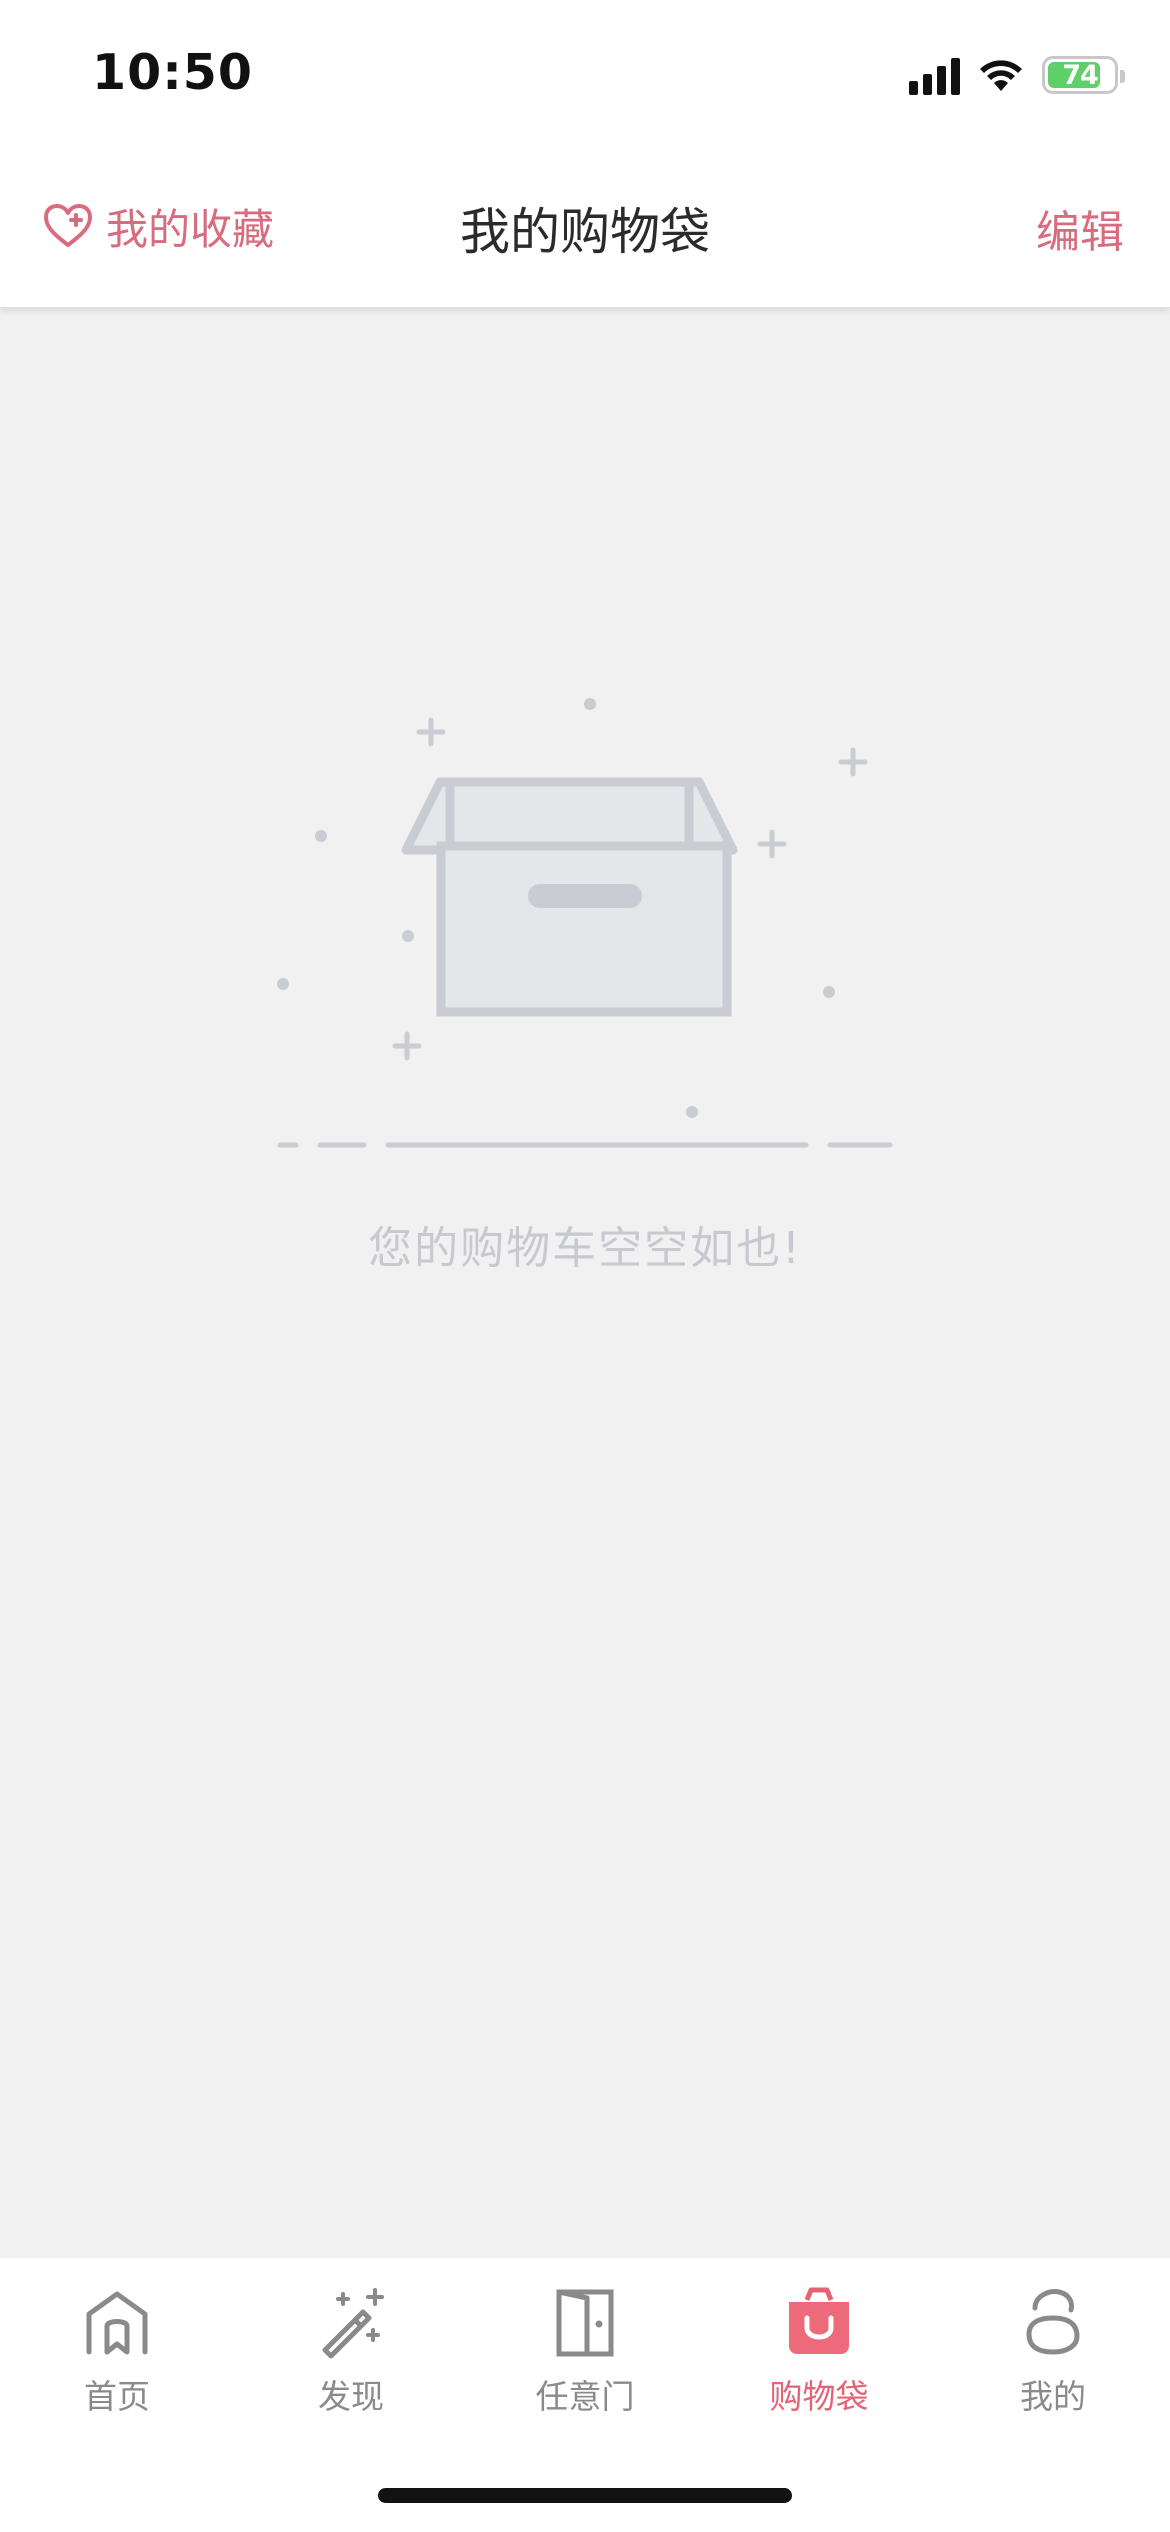 The height and width of the screenshot is (2532, 1170). I want to click on shopping-bag-icon, so click(819, 2320).